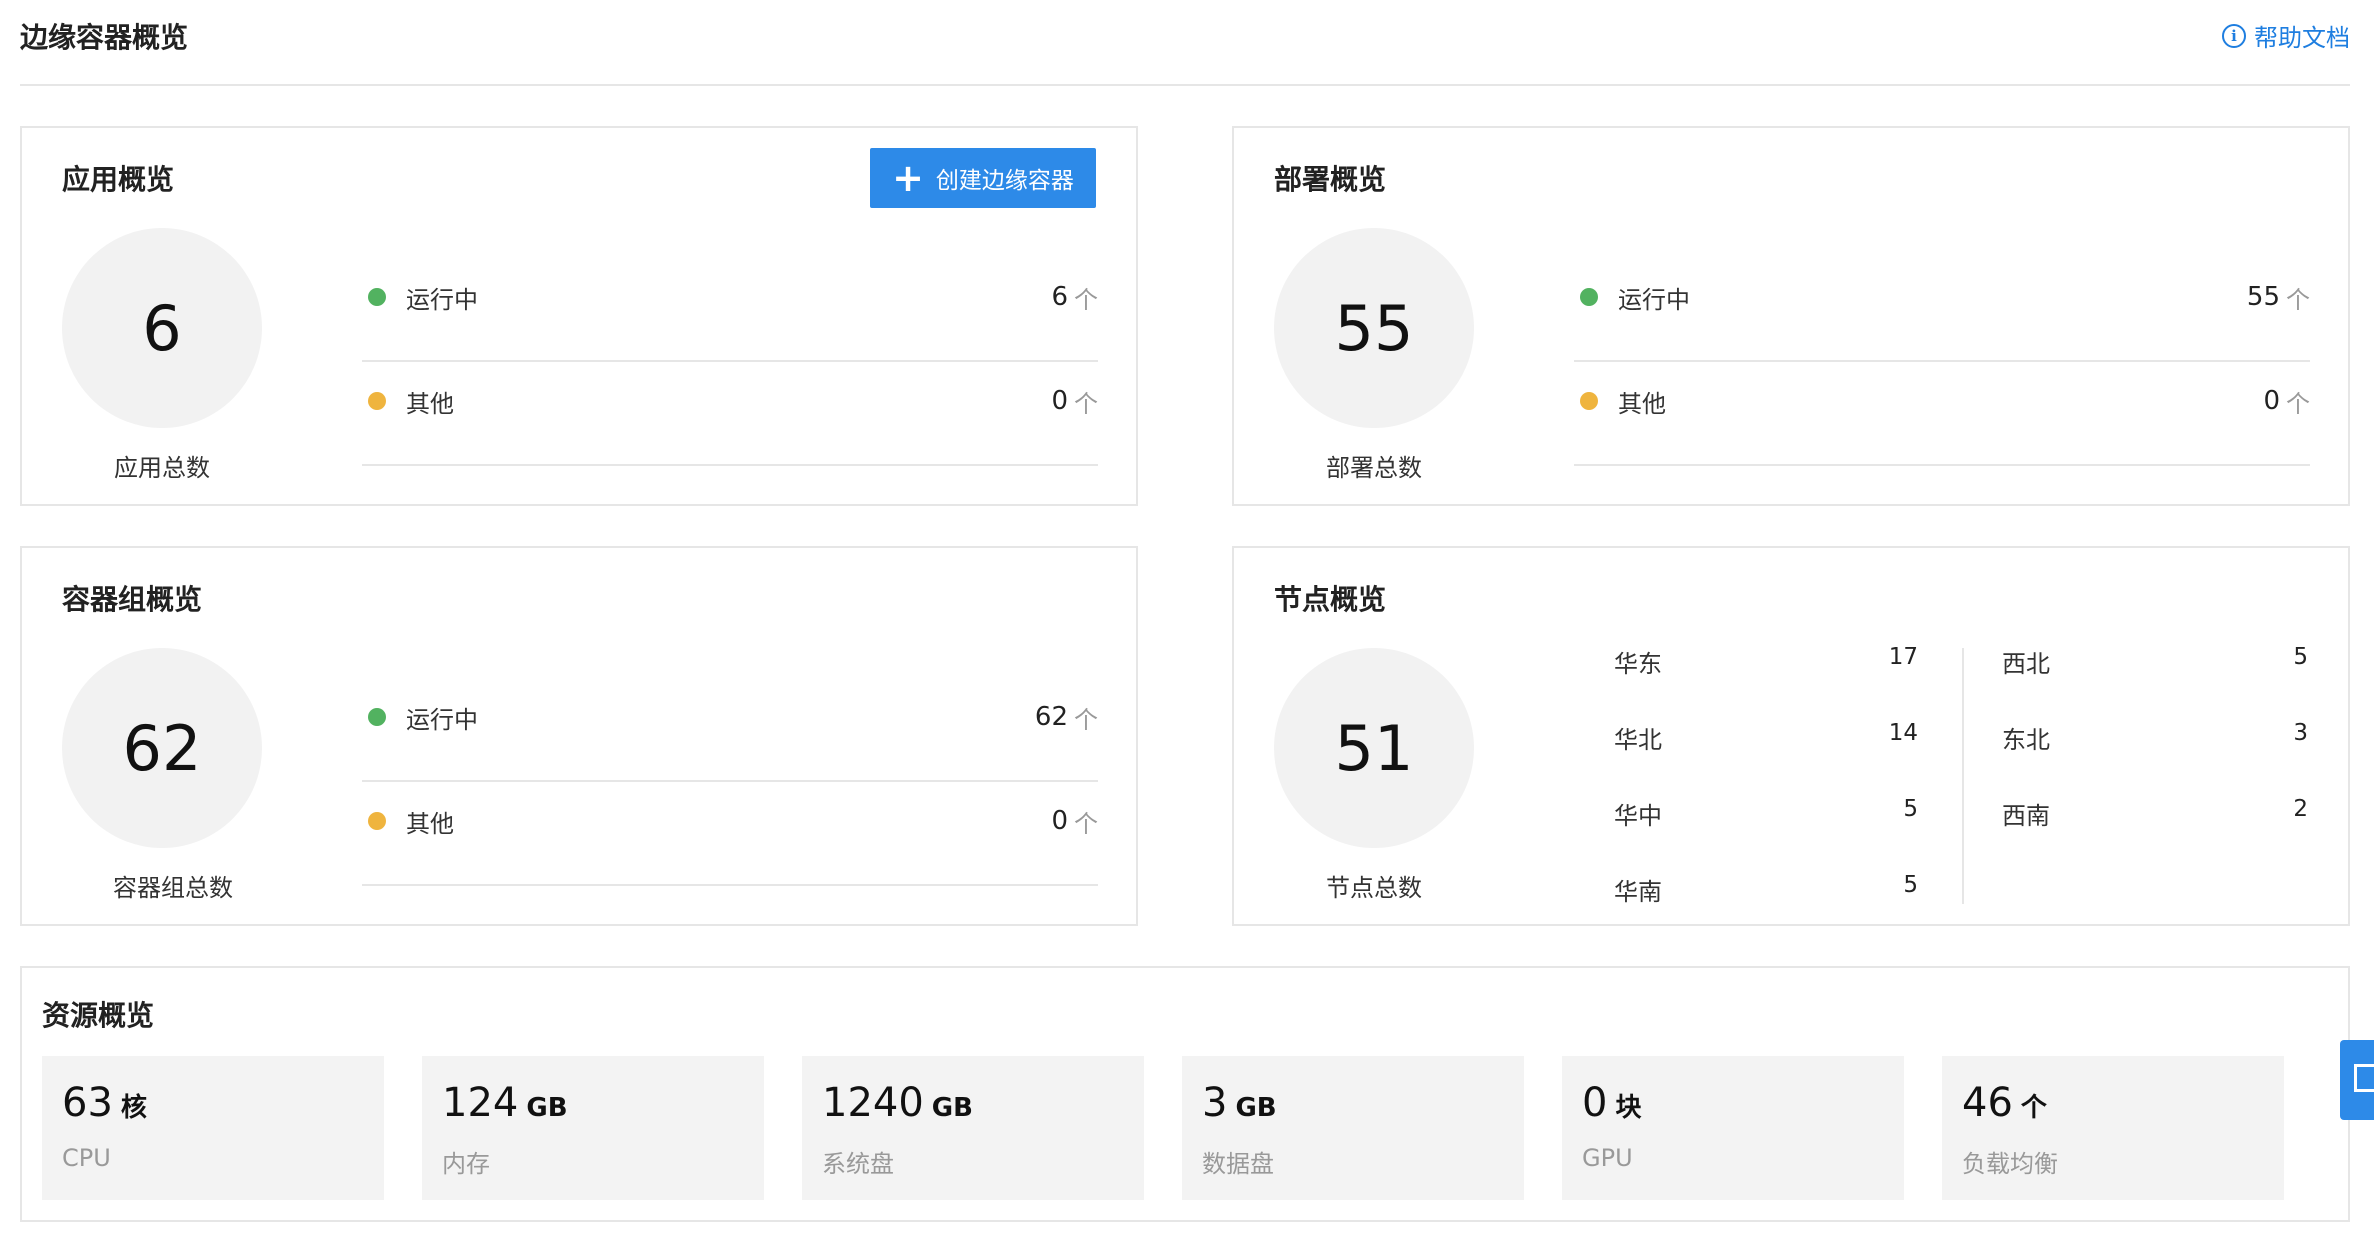 The width and height of the screenshot is (2374, 1238). What do you see at coordinates (1215, 1103) in the screenshot?
I see `tile-number: 3` at bounding box center [1215, 1103].